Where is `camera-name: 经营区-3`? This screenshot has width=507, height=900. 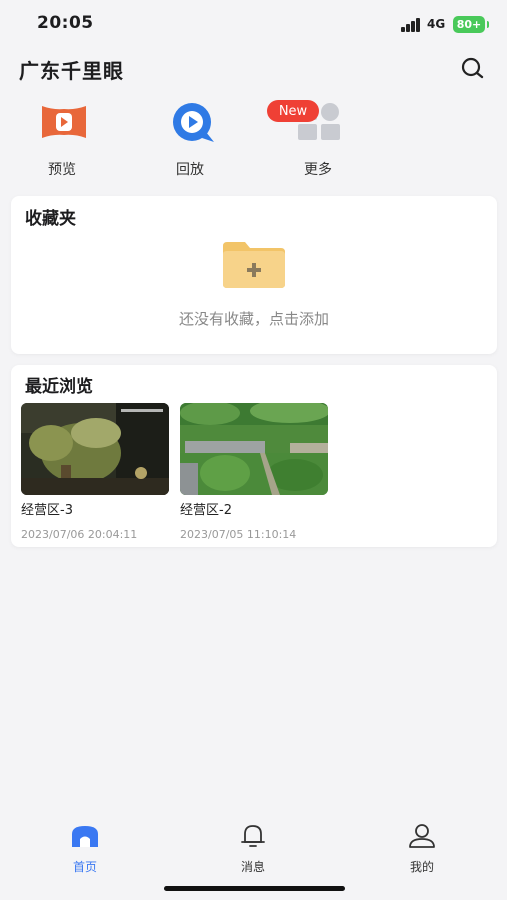 camera-name: 经营区-3 is located at coordinates (47, 510).